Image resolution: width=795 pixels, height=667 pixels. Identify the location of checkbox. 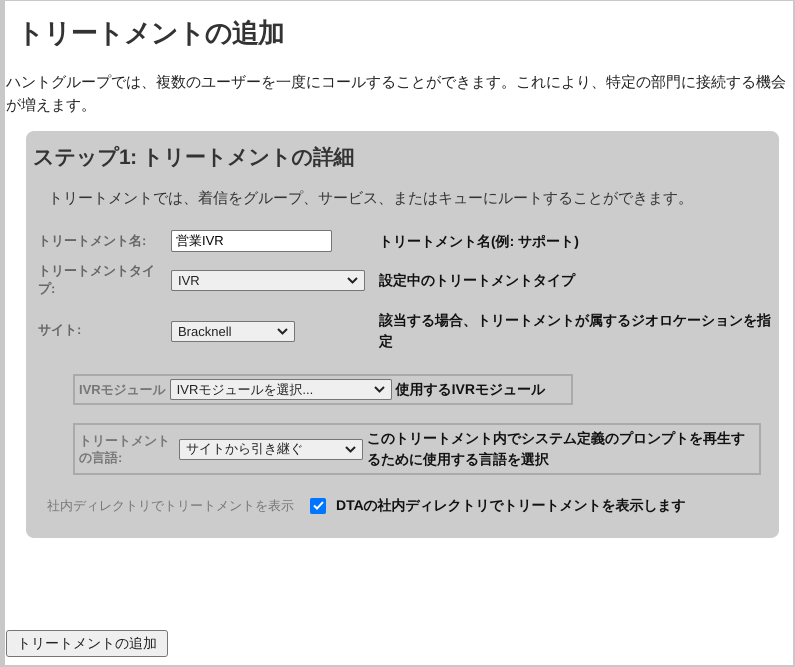
(318, 506).